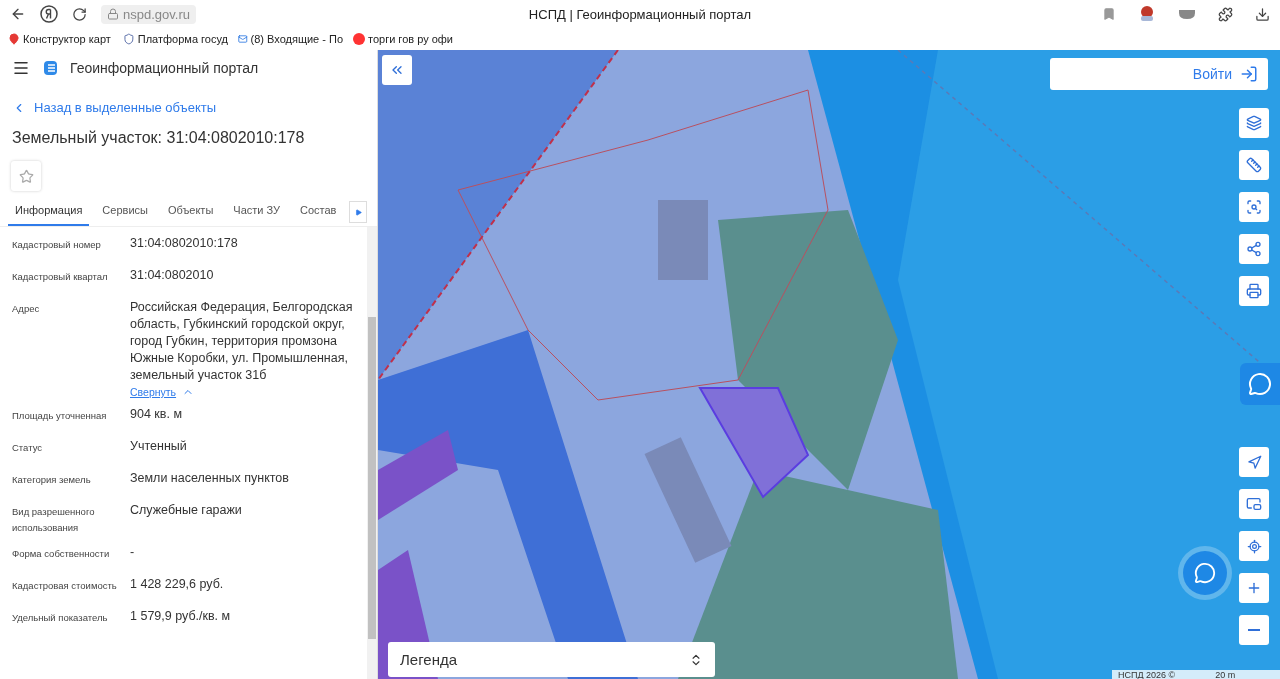 The image size is (1280, 679). Describe the element at coordinates (57, 245) in the screenshot. I see `field-label: Кадастровый номер` at that location.